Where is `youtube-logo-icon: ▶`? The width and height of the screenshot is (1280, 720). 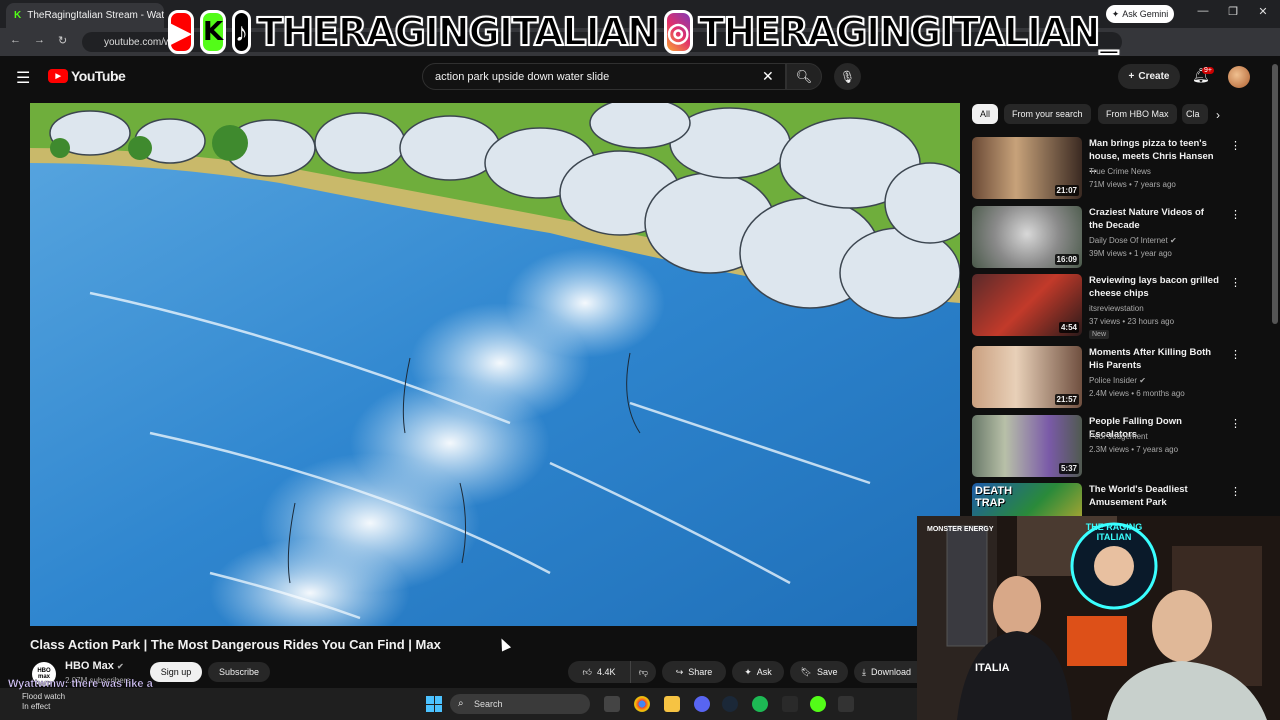 youtube-logo-icon: ▶ is located at coordinates (181, 32).